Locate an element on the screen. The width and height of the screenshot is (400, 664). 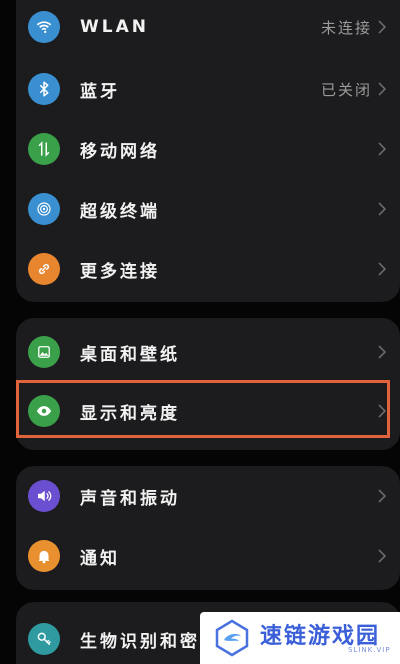
settings-item-label: 声音和振动 is located at coordinates (130, 498).